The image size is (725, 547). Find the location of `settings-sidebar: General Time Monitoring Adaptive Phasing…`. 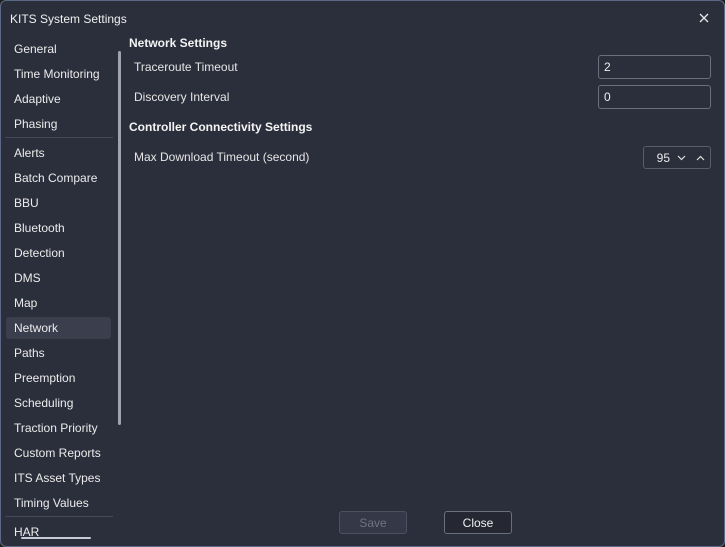

settings-sidebar: General Time Monitoring Adaptive Phasing… is located at coordinates (63, 289).